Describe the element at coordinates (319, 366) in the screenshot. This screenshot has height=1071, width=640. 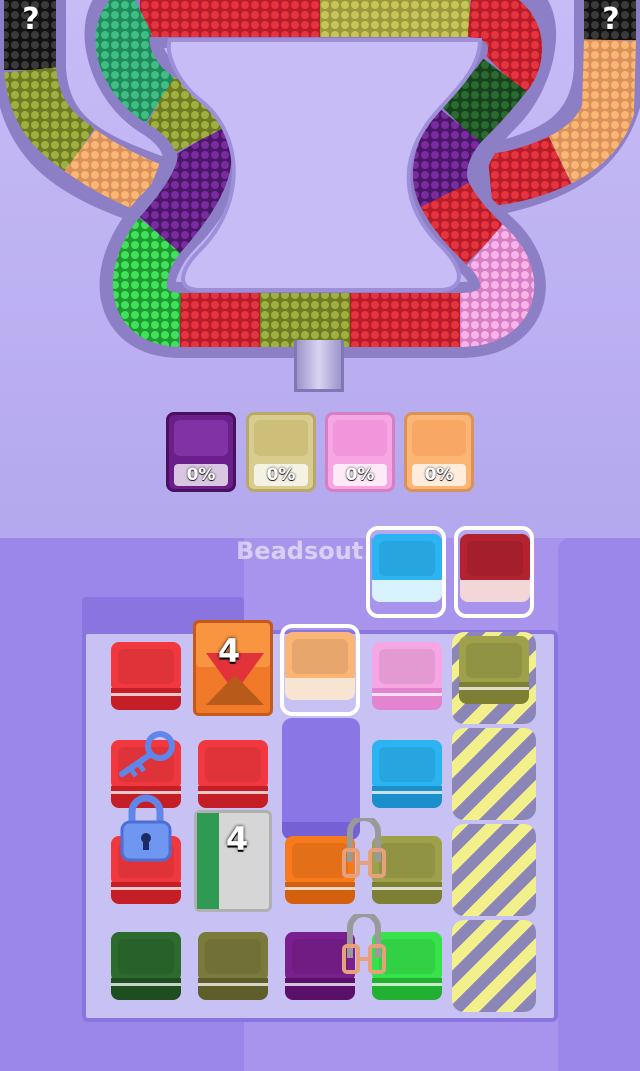
I see `bead-chute` at that location.